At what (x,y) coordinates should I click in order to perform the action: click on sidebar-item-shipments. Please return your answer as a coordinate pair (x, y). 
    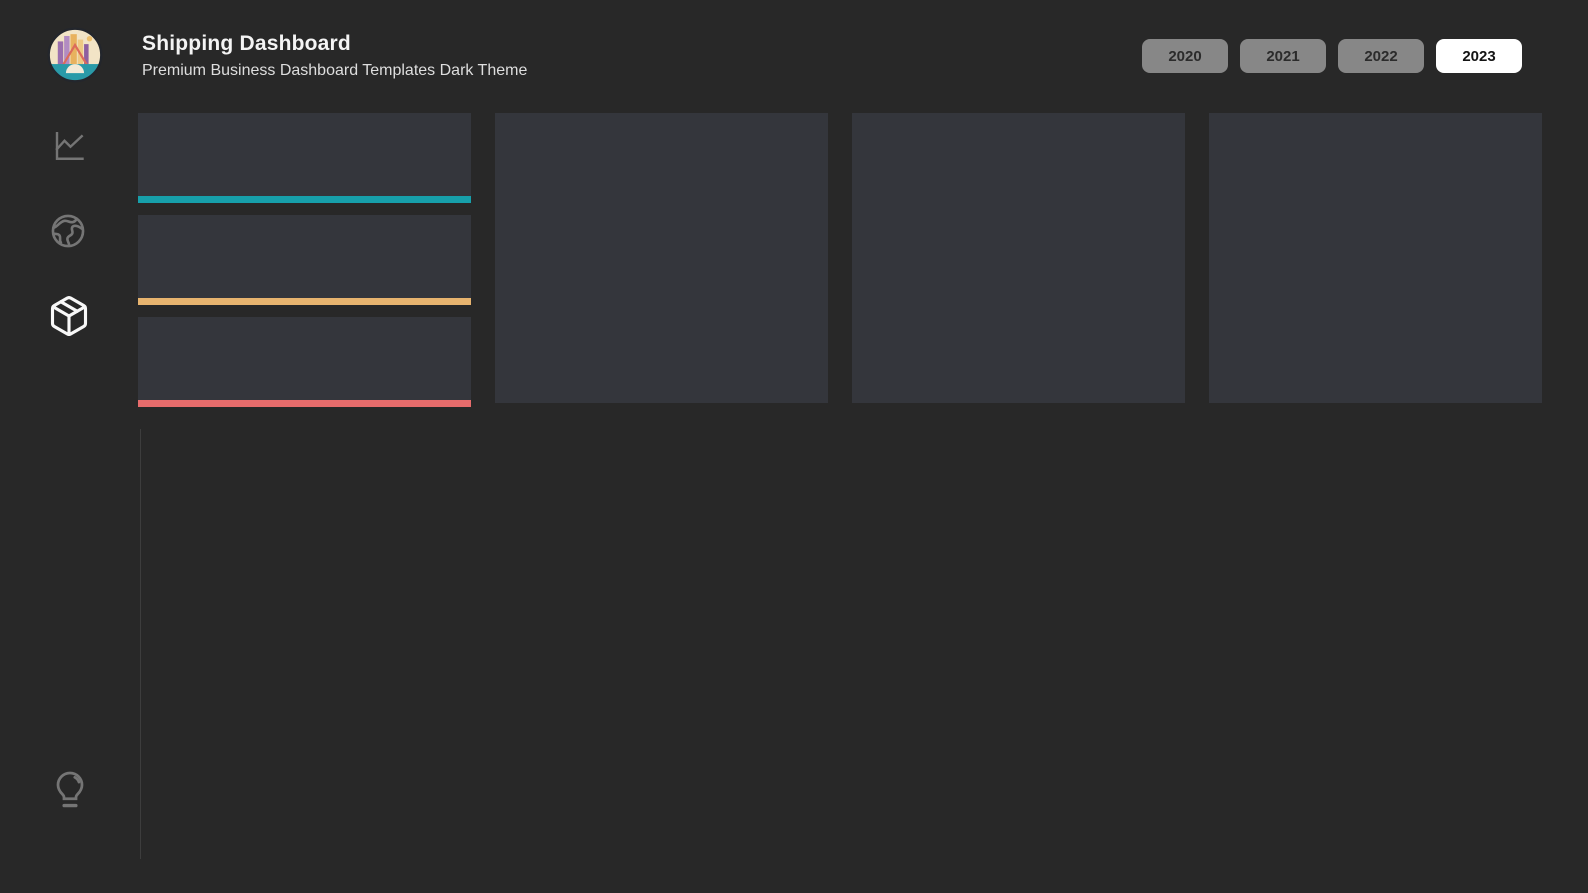
    Looking at the image, I should click on (69, 316).